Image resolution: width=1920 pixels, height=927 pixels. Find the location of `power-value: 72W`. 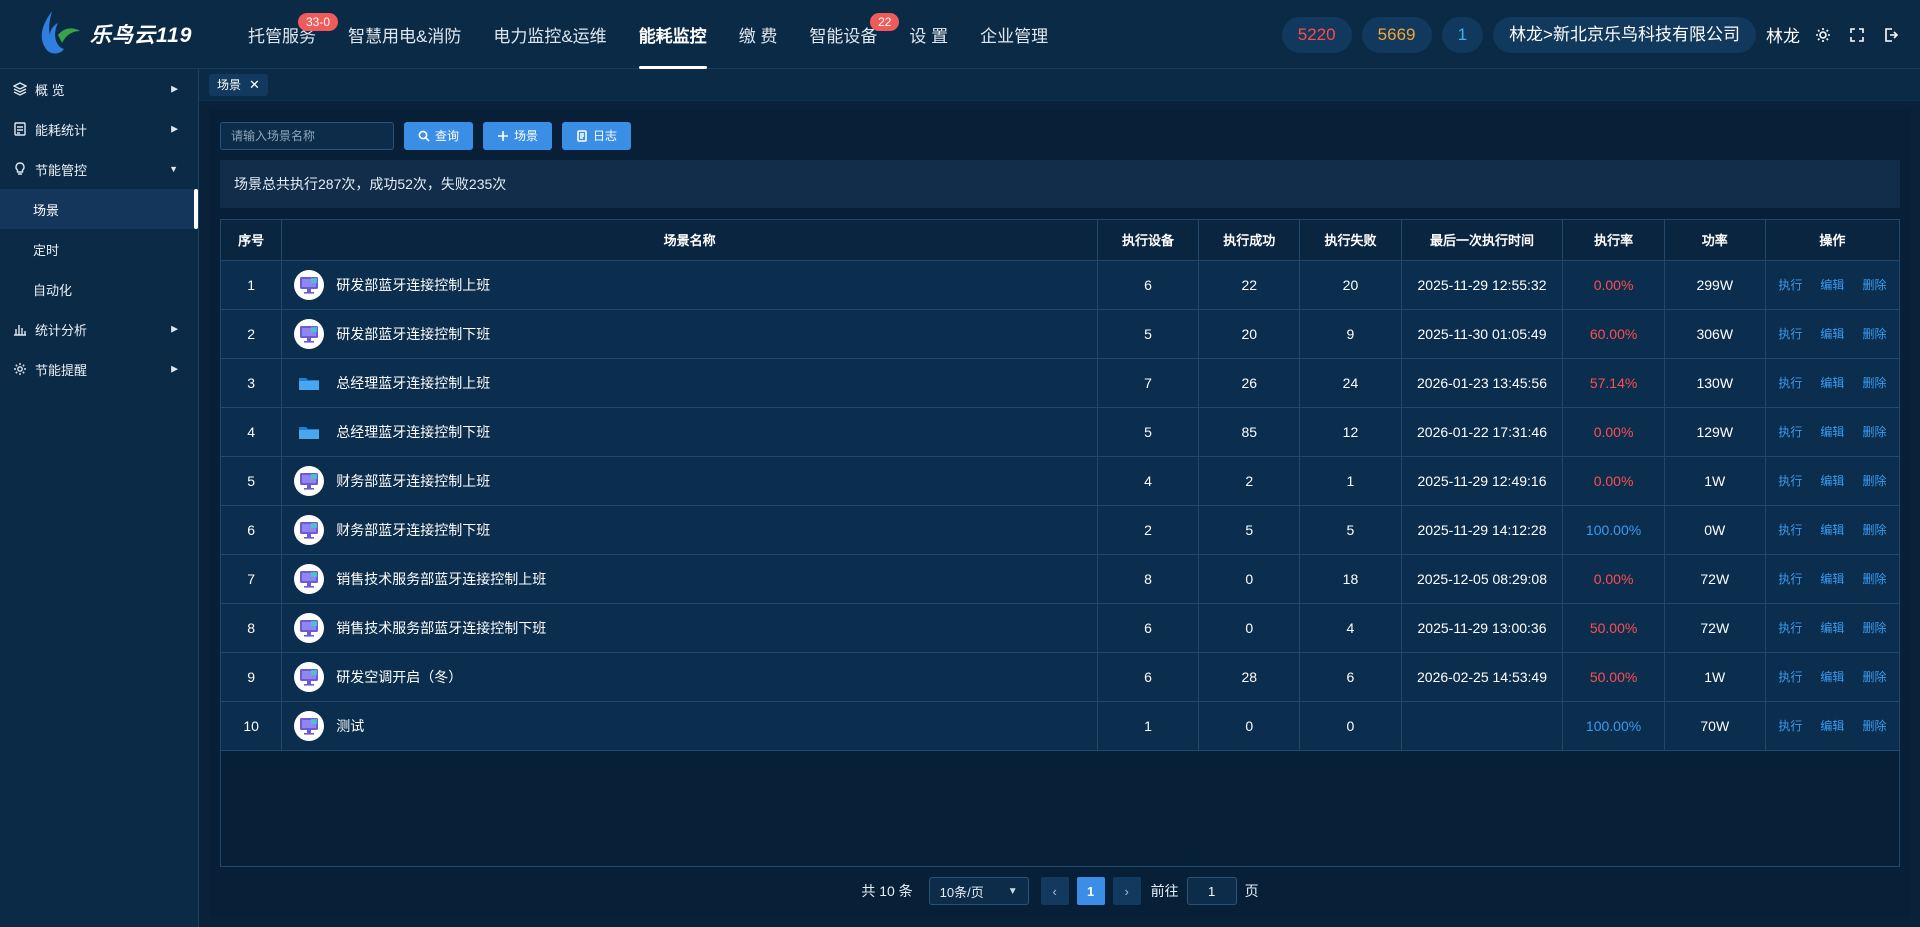

power-value: 72W is located at coordinates (1715, 579).